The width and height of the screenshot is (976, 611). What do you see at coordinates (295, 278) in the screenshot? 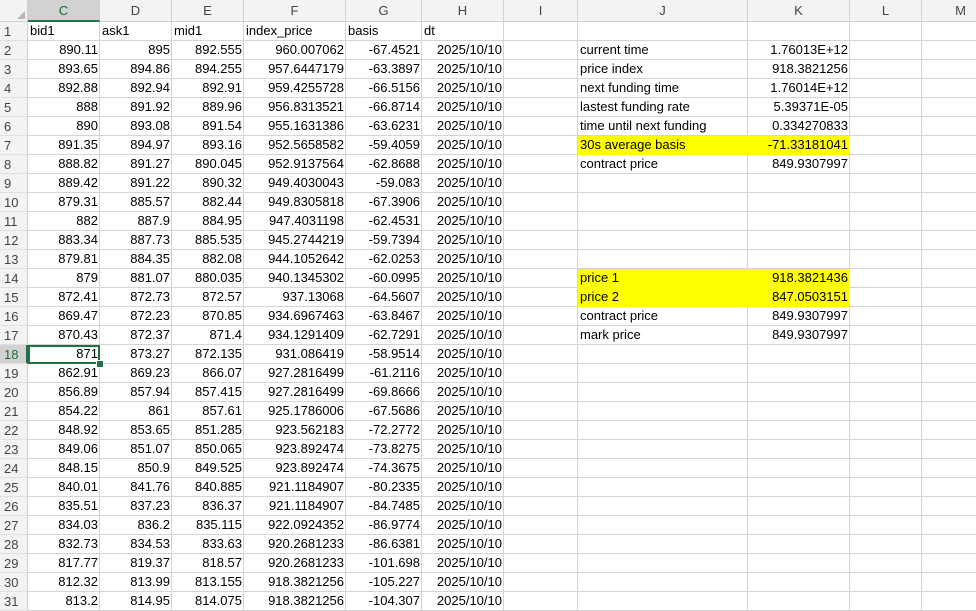
I see `data-cell: 940.1345302` at bounding box center [295, 278].